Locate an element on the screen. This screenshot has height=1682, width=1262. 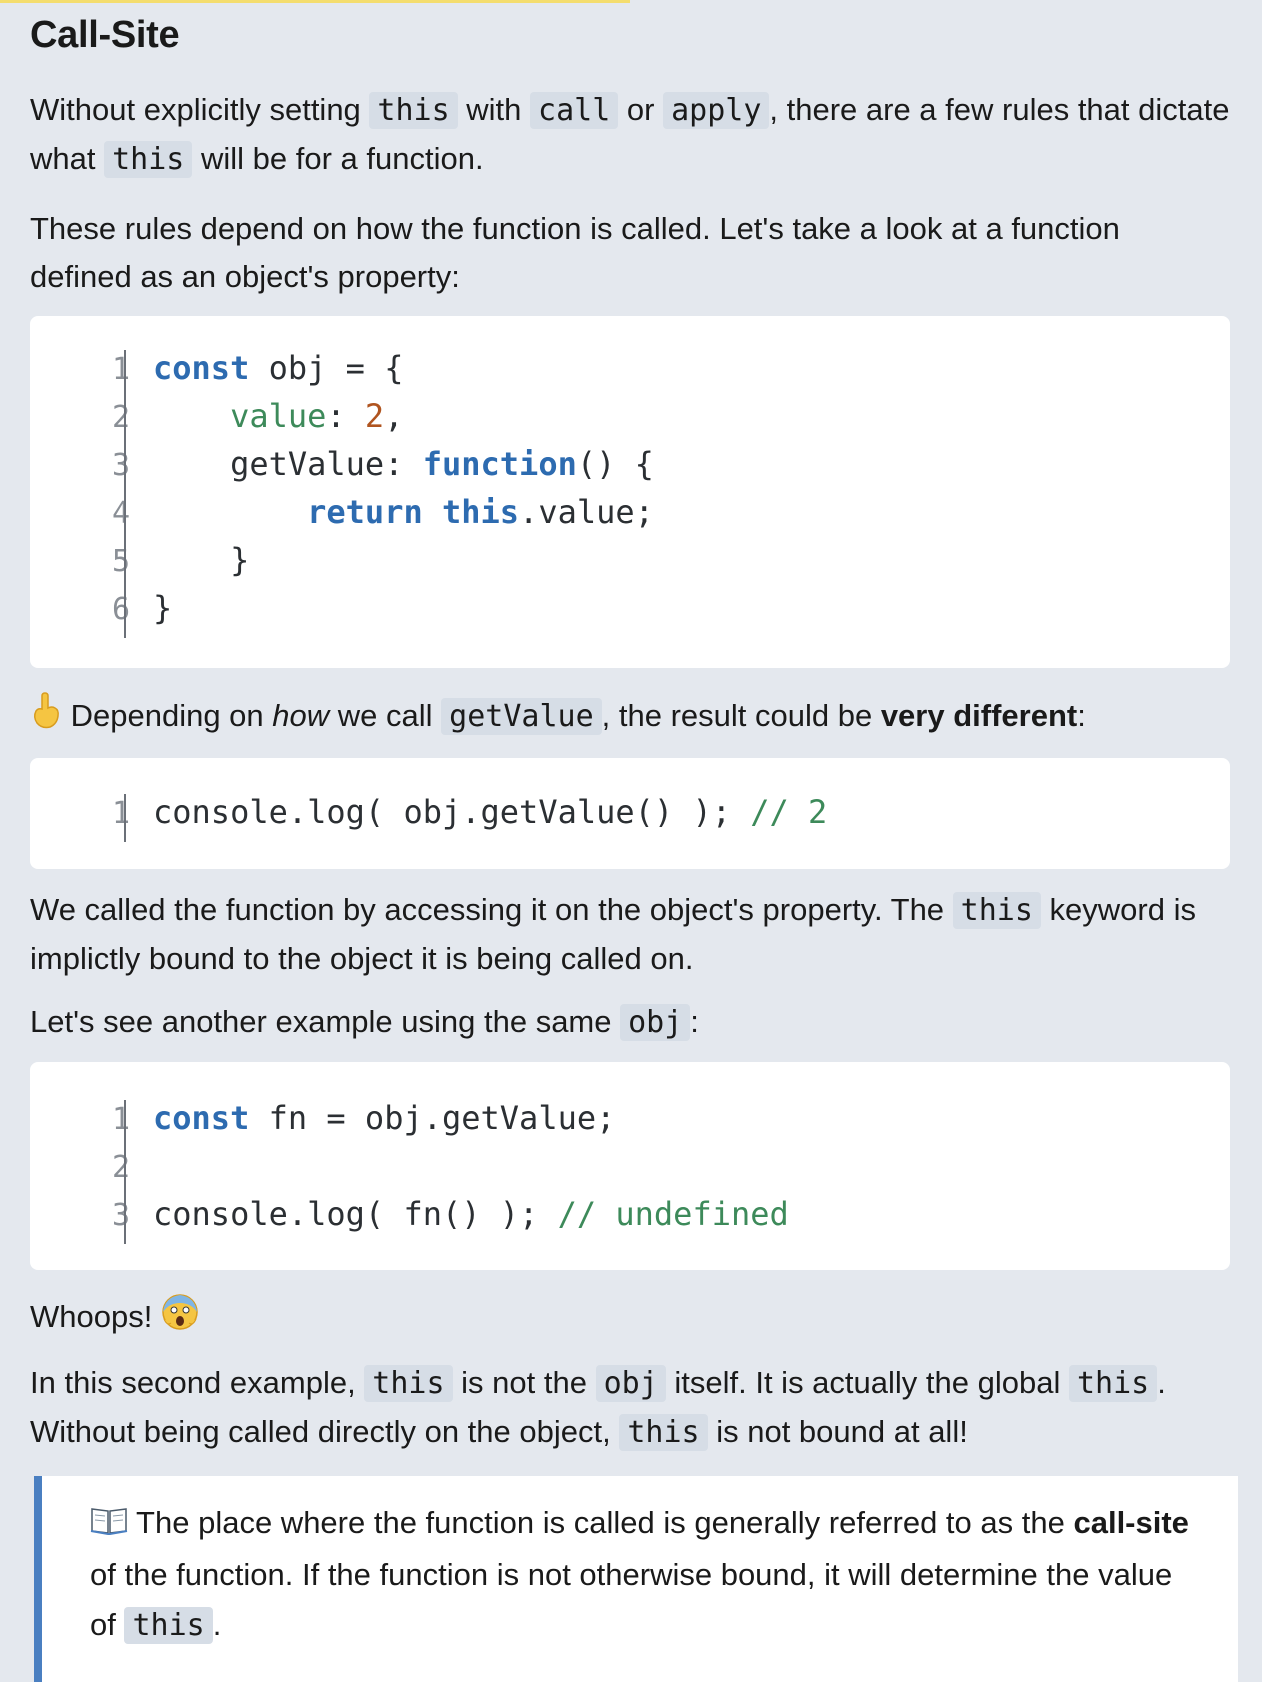
text: is not bound at all! is located at coordinates (837, 1431).